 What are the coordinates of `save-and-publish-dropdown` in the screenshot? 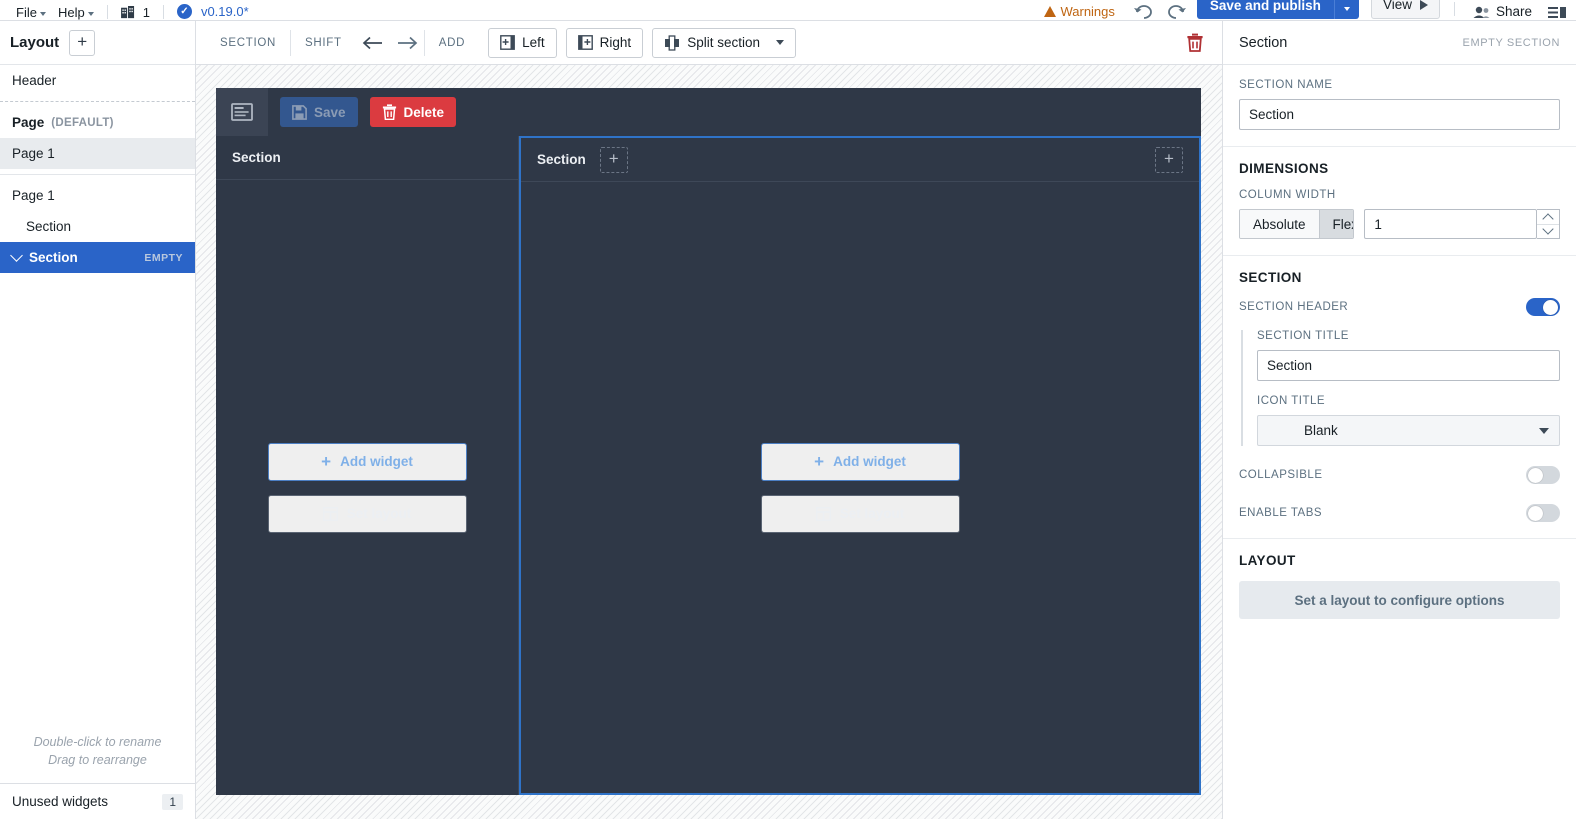 It's located at (1346, 9).